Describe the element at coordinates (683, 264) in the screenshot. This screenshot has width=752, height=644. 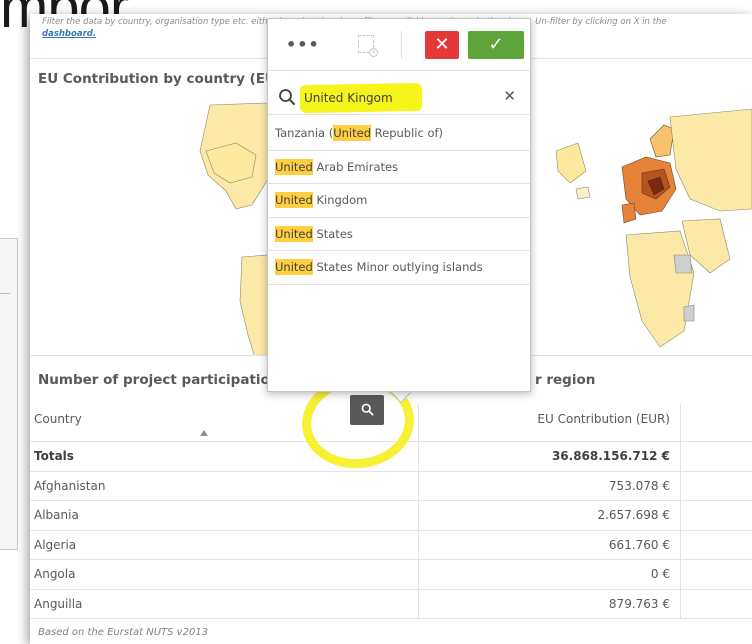
I see `africa-no-data` at that location.